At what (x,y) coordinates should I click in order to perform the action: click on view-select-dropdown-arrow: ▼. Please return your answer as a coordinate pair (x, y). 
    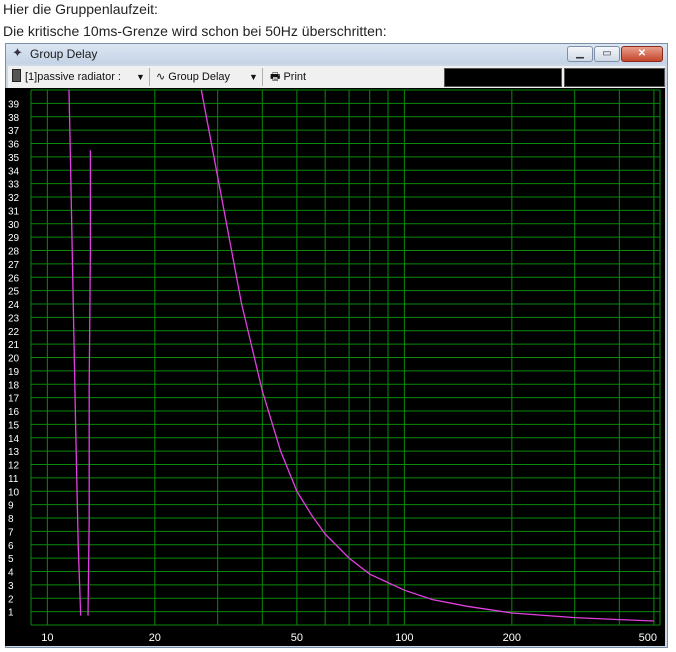
    Looking at the image, I should click on (253, 77).